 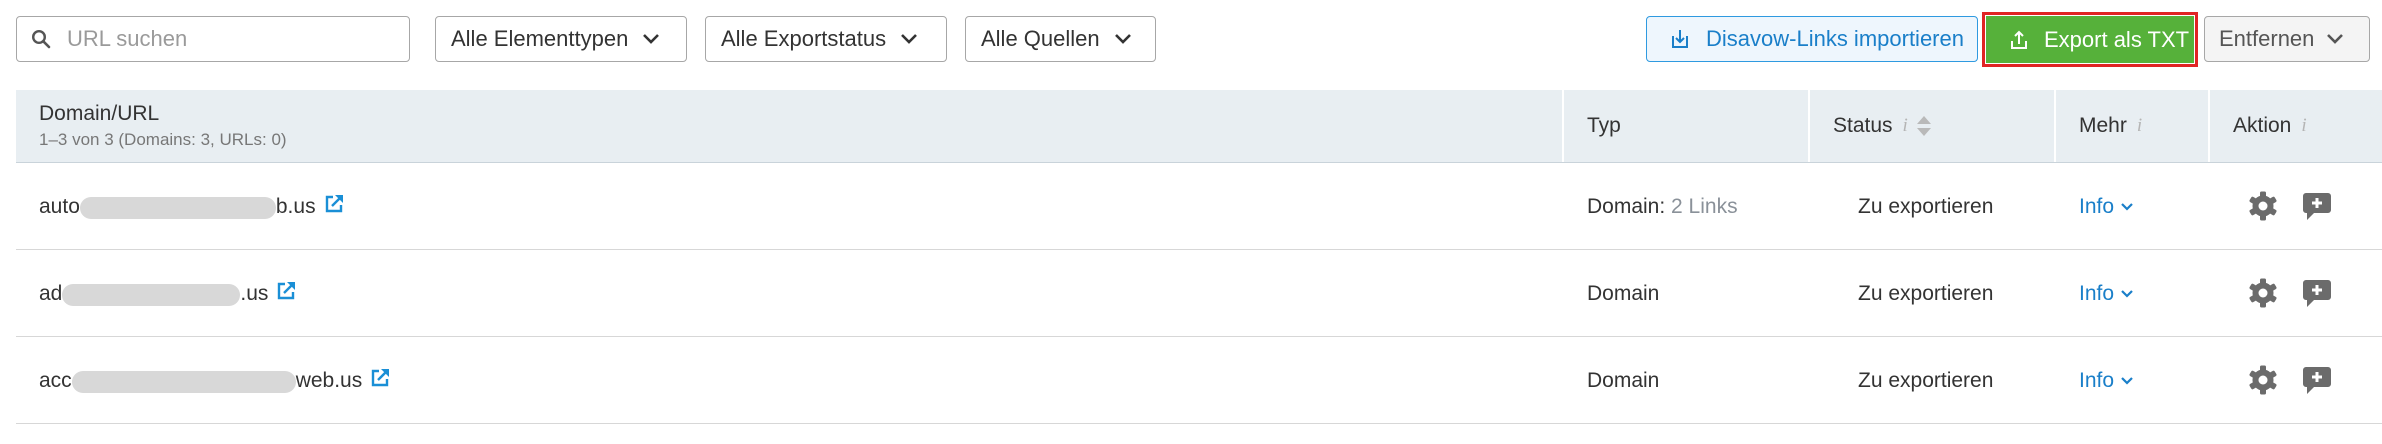 I want to click on domain-text-end: .us, so click(x=254, y=293).